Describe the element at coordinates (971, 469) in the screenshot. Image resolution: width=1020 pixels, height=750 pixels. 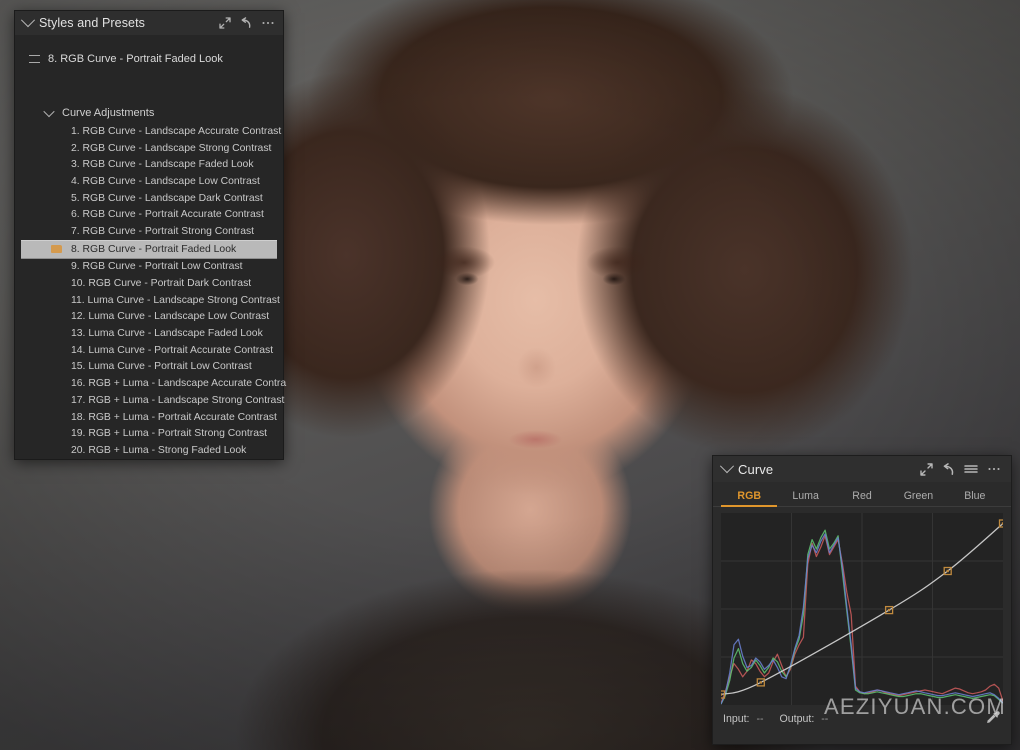
I see `menu-icon` at that location.